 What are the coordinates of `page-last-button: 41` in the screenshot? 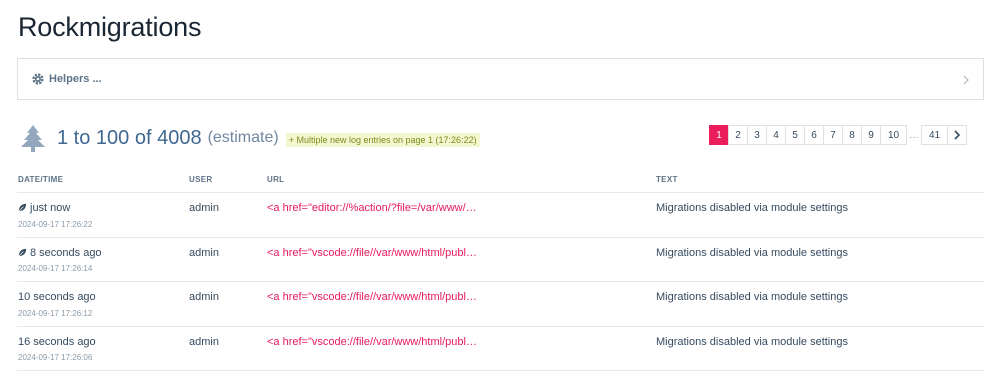 It's located at (934, 135).